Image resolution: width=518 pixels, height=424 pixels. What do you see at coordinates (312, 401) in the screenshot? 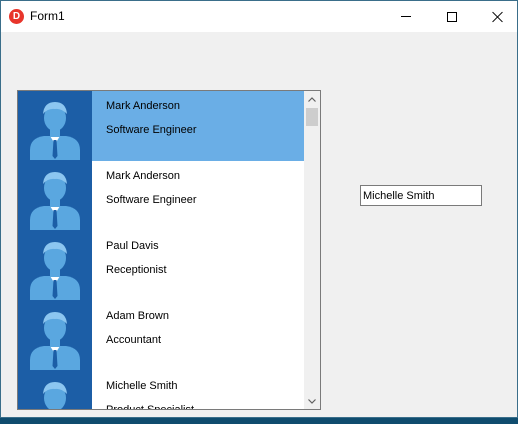
I see `scroll-down-arrow-icon` at bounding box center [312, 401].